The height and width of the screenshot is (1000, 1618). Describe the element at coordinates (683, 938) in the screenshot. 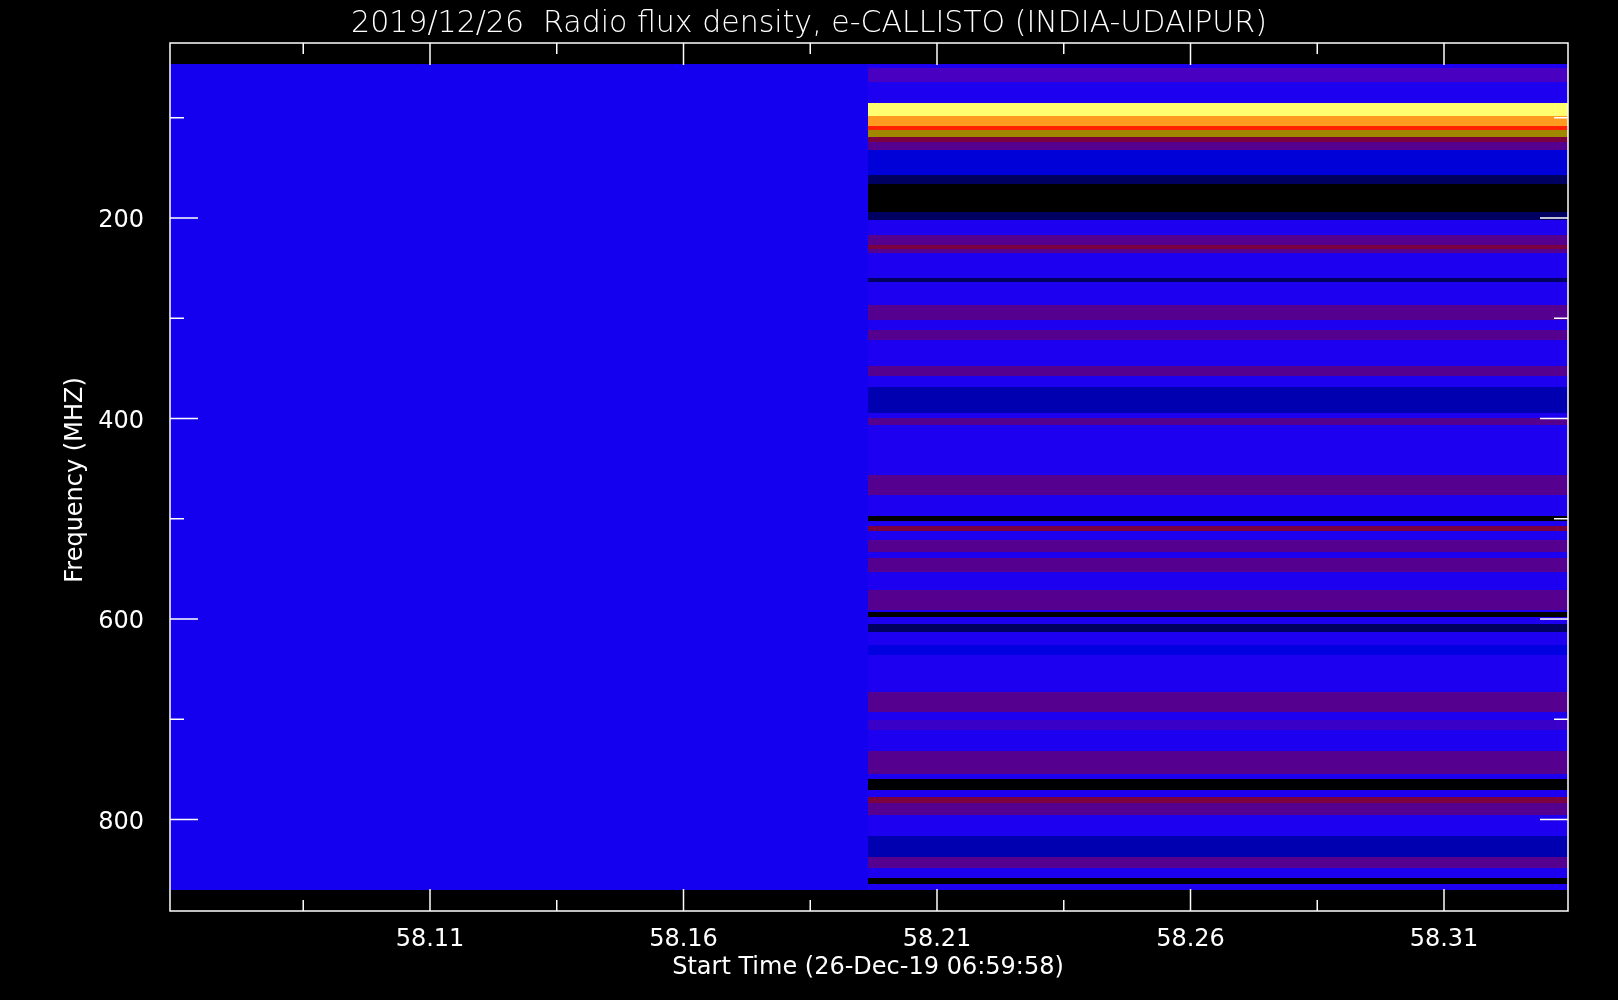

I see `x-tick-label: 58.16` at that location.